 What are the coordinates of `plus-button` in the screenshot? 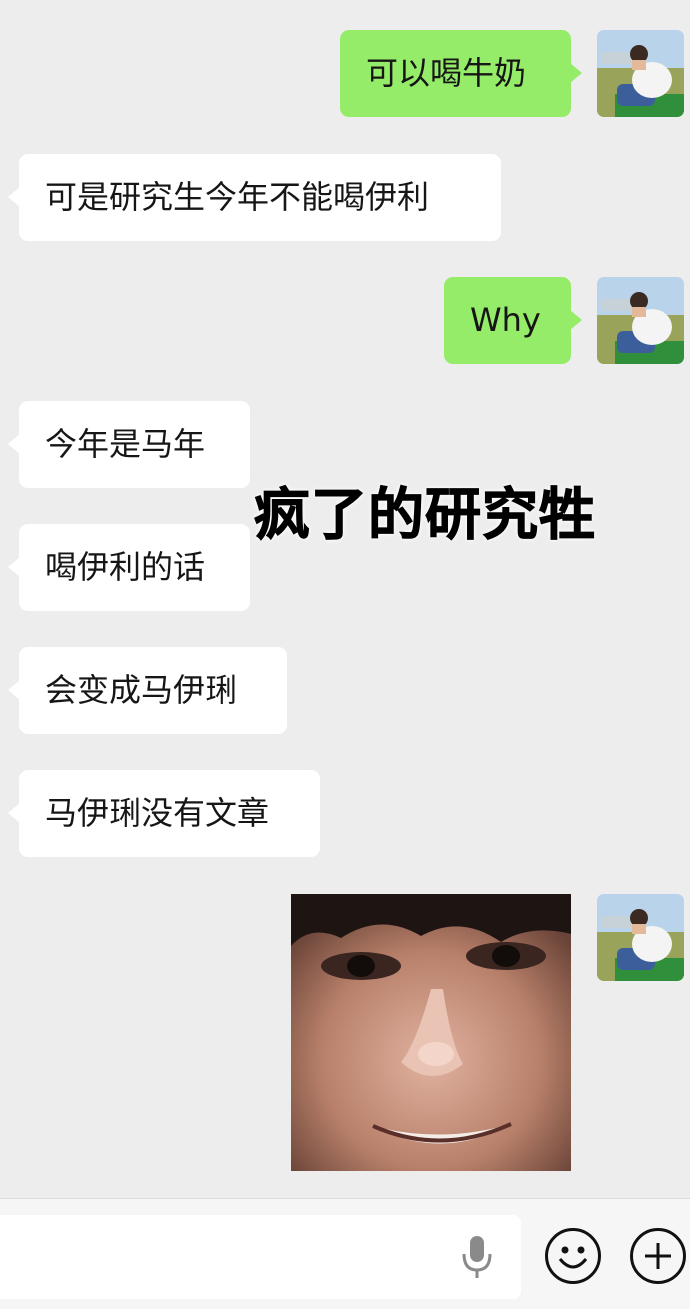 It's located at (658, 1256).